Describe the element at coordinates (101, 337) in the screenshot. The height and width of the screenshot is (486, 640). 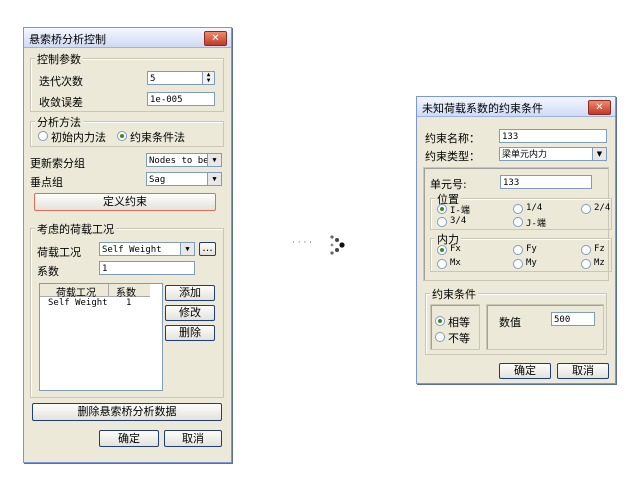
I see `load-case-table: 荷载工况 系数 Self Weight 1` at that location.